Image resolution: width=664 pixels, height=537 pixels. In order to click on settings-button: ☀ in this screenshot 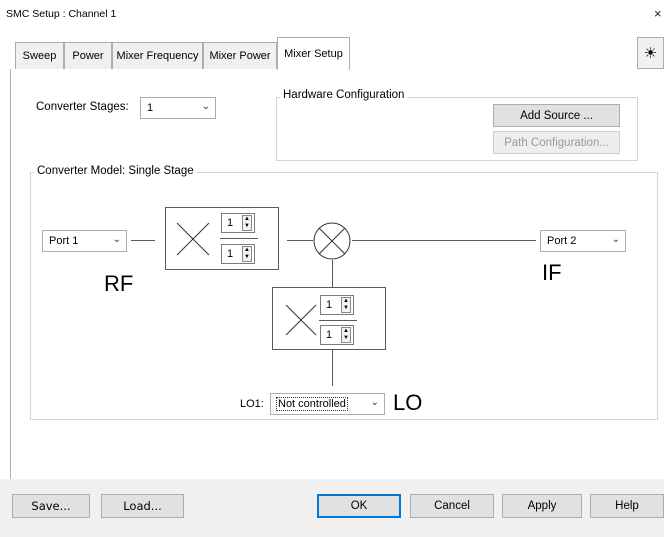, I will do `click(650, 53)`.